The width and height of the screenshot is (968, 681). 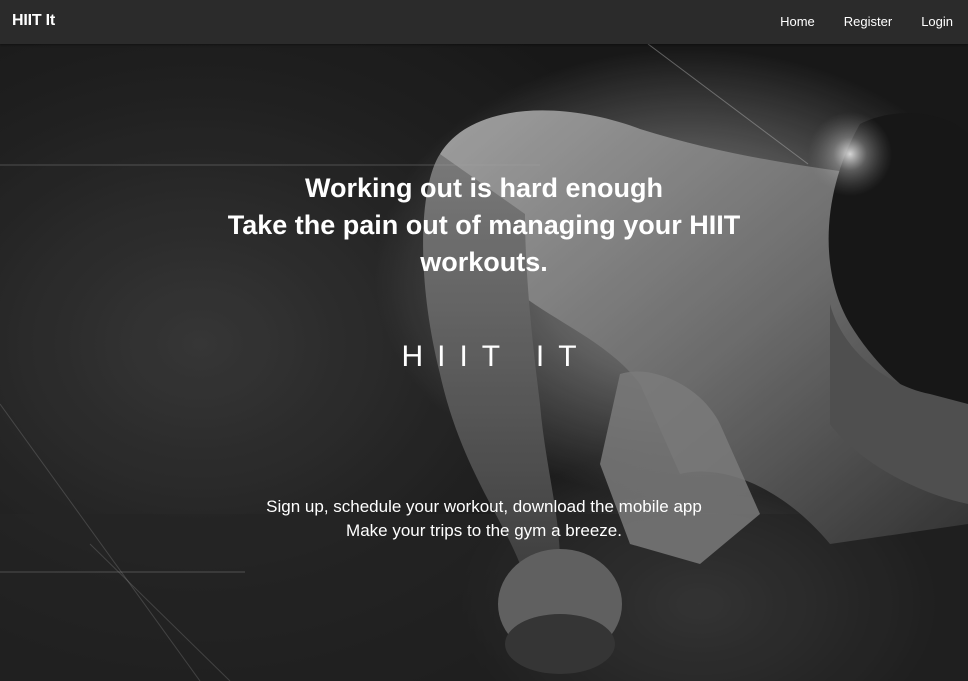 What do you see at coordinates (496, 356) in the screenshot?
I see `hiit-it-logo-text: HIIT IT` at bounding box center [496, 356].